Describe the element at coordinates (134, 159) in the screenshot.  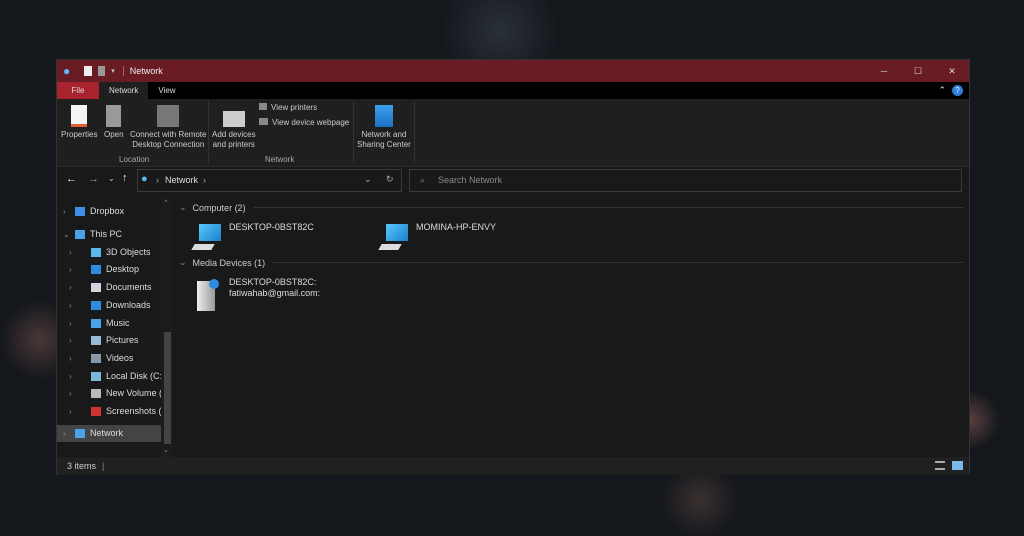
I see `location-group-label: Location` at that location.